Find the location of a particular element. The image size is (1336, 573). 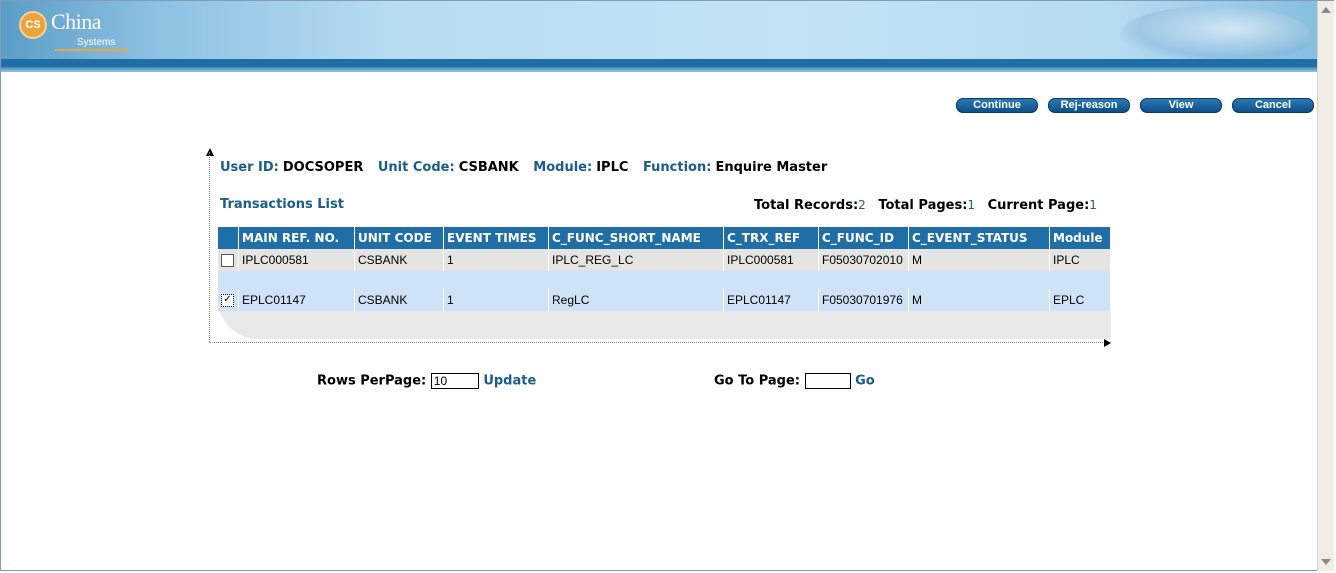

continue-button: Continue is located at coordinates (997, 105).